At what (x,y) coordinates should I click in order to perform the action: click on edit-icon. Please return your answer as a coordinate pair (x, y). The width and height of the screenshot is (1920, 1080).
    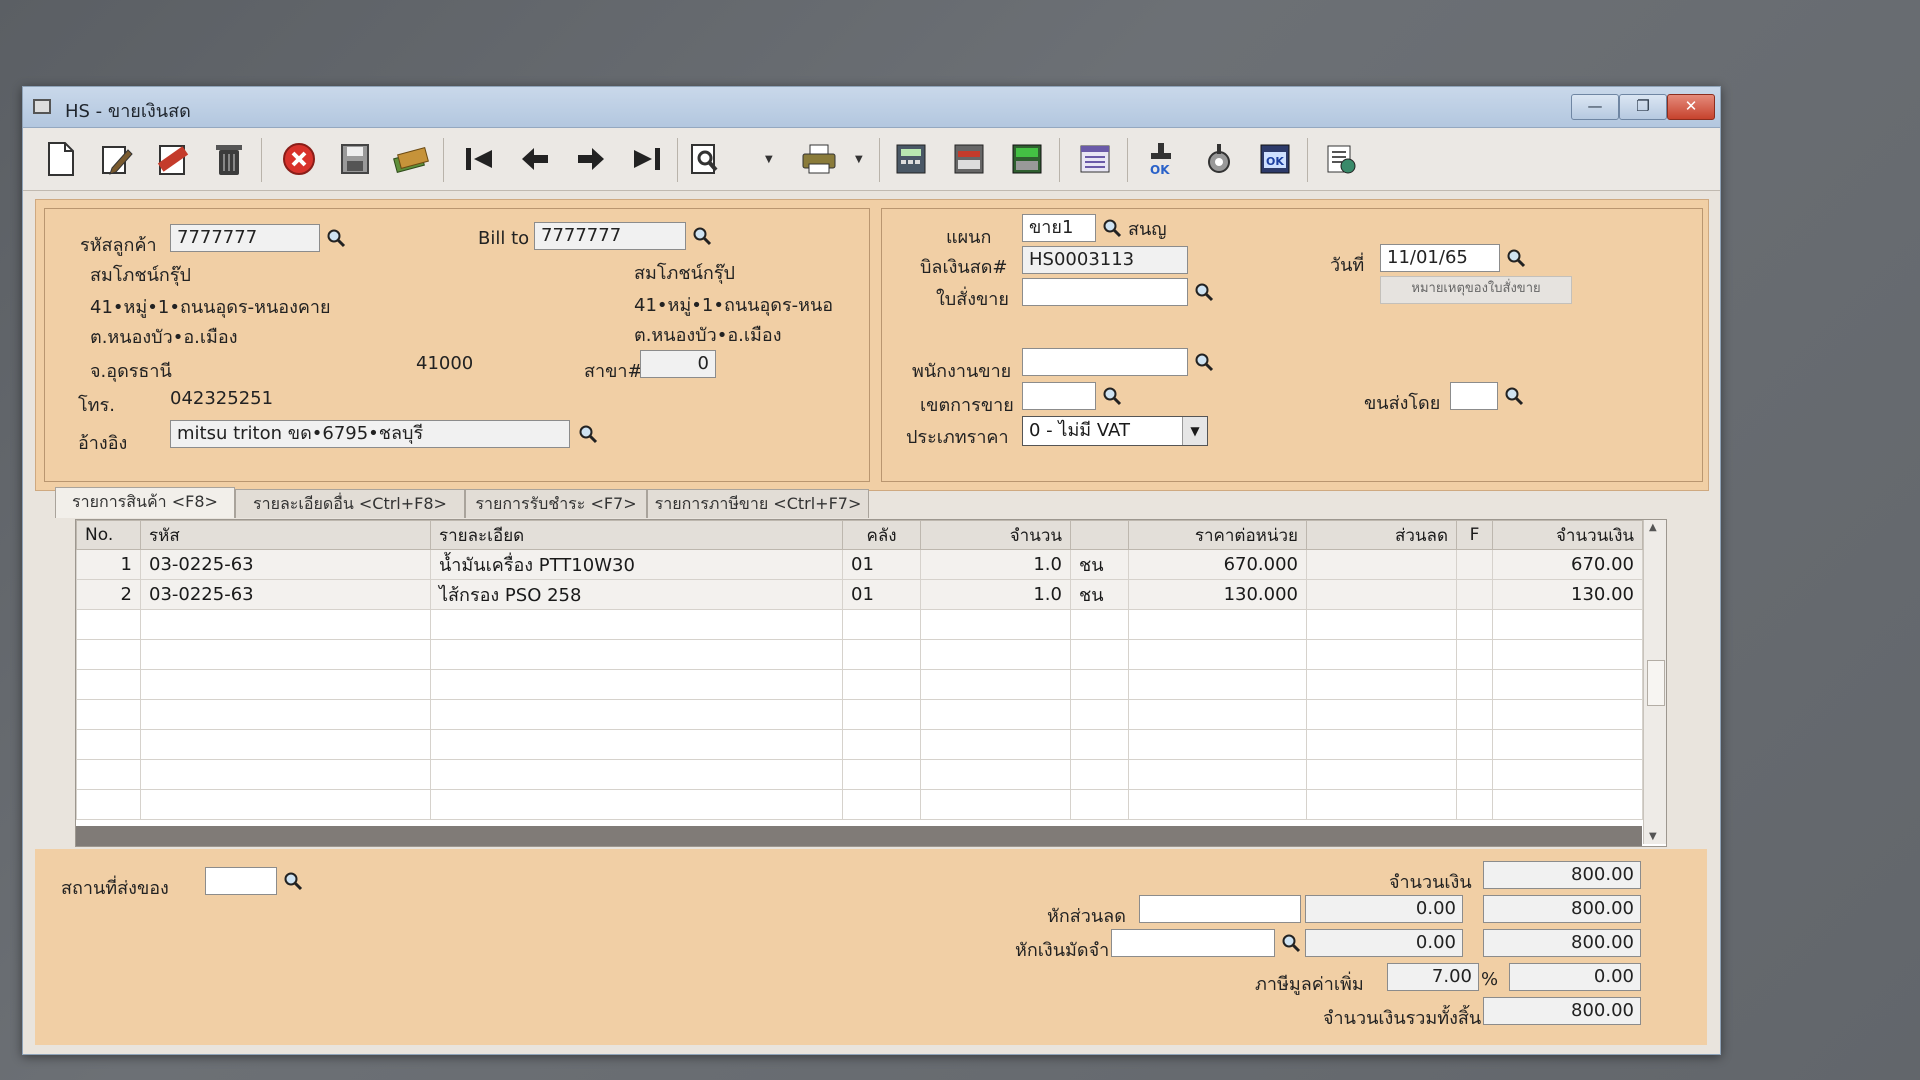
    Looking at the image, I should click on (117, 159).